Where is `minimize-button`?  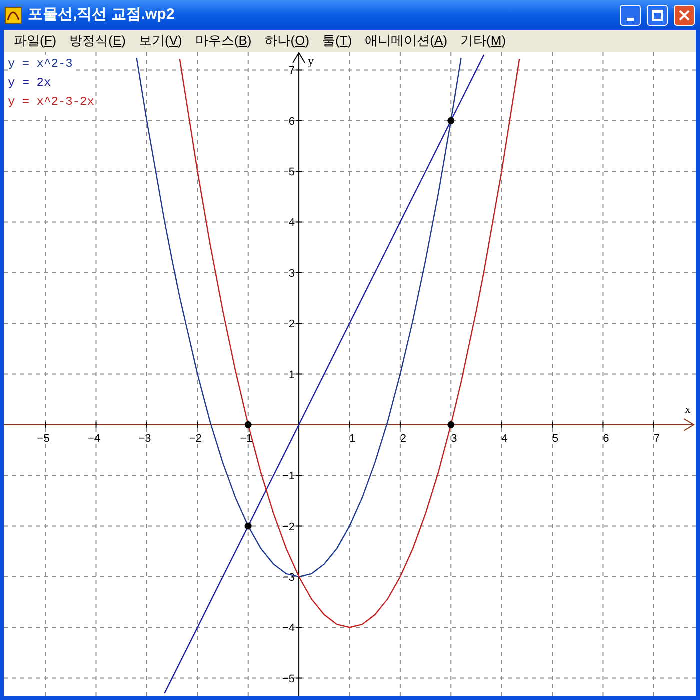 minimize-button is located at coordinates (630, 15).